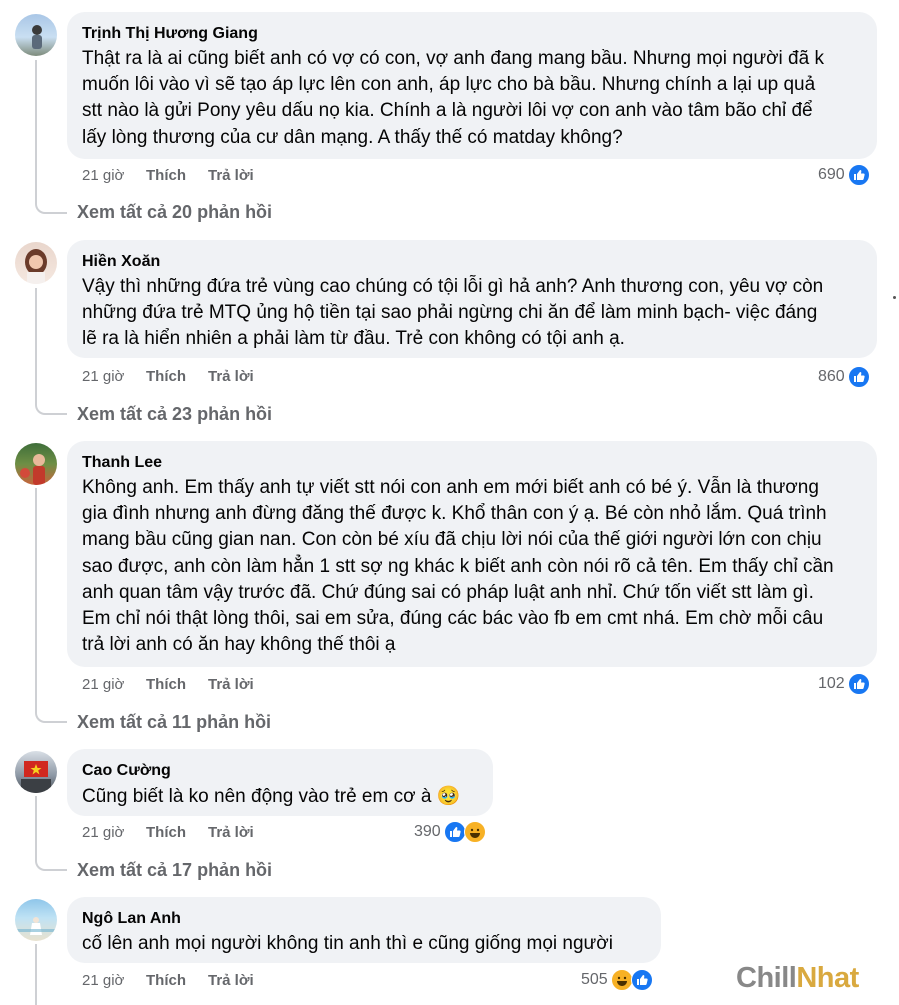  Describe the element at coordinates (174, 212) in the screenshot. I see `view-replies-link: Xem tất cả 20 phản hồi` at that location.